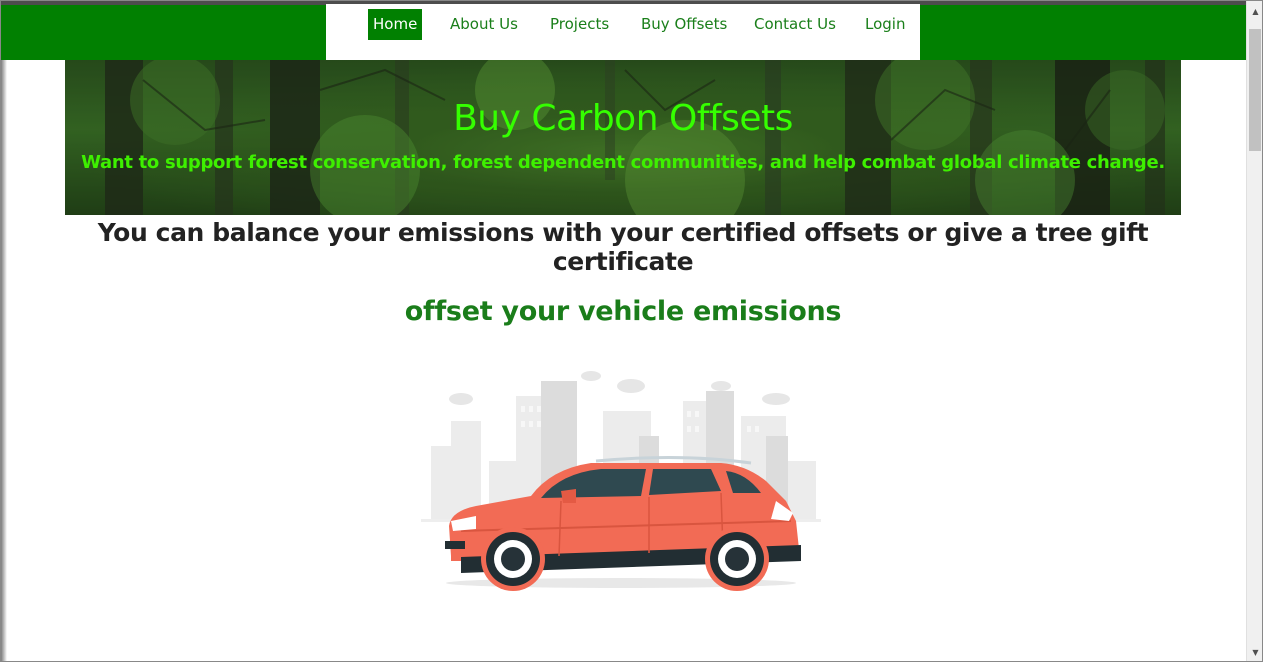  Describe the element at coordinates (684, 24) in the screenshot. I see `nav-buy-offsets: Buy Offsets` at that location.